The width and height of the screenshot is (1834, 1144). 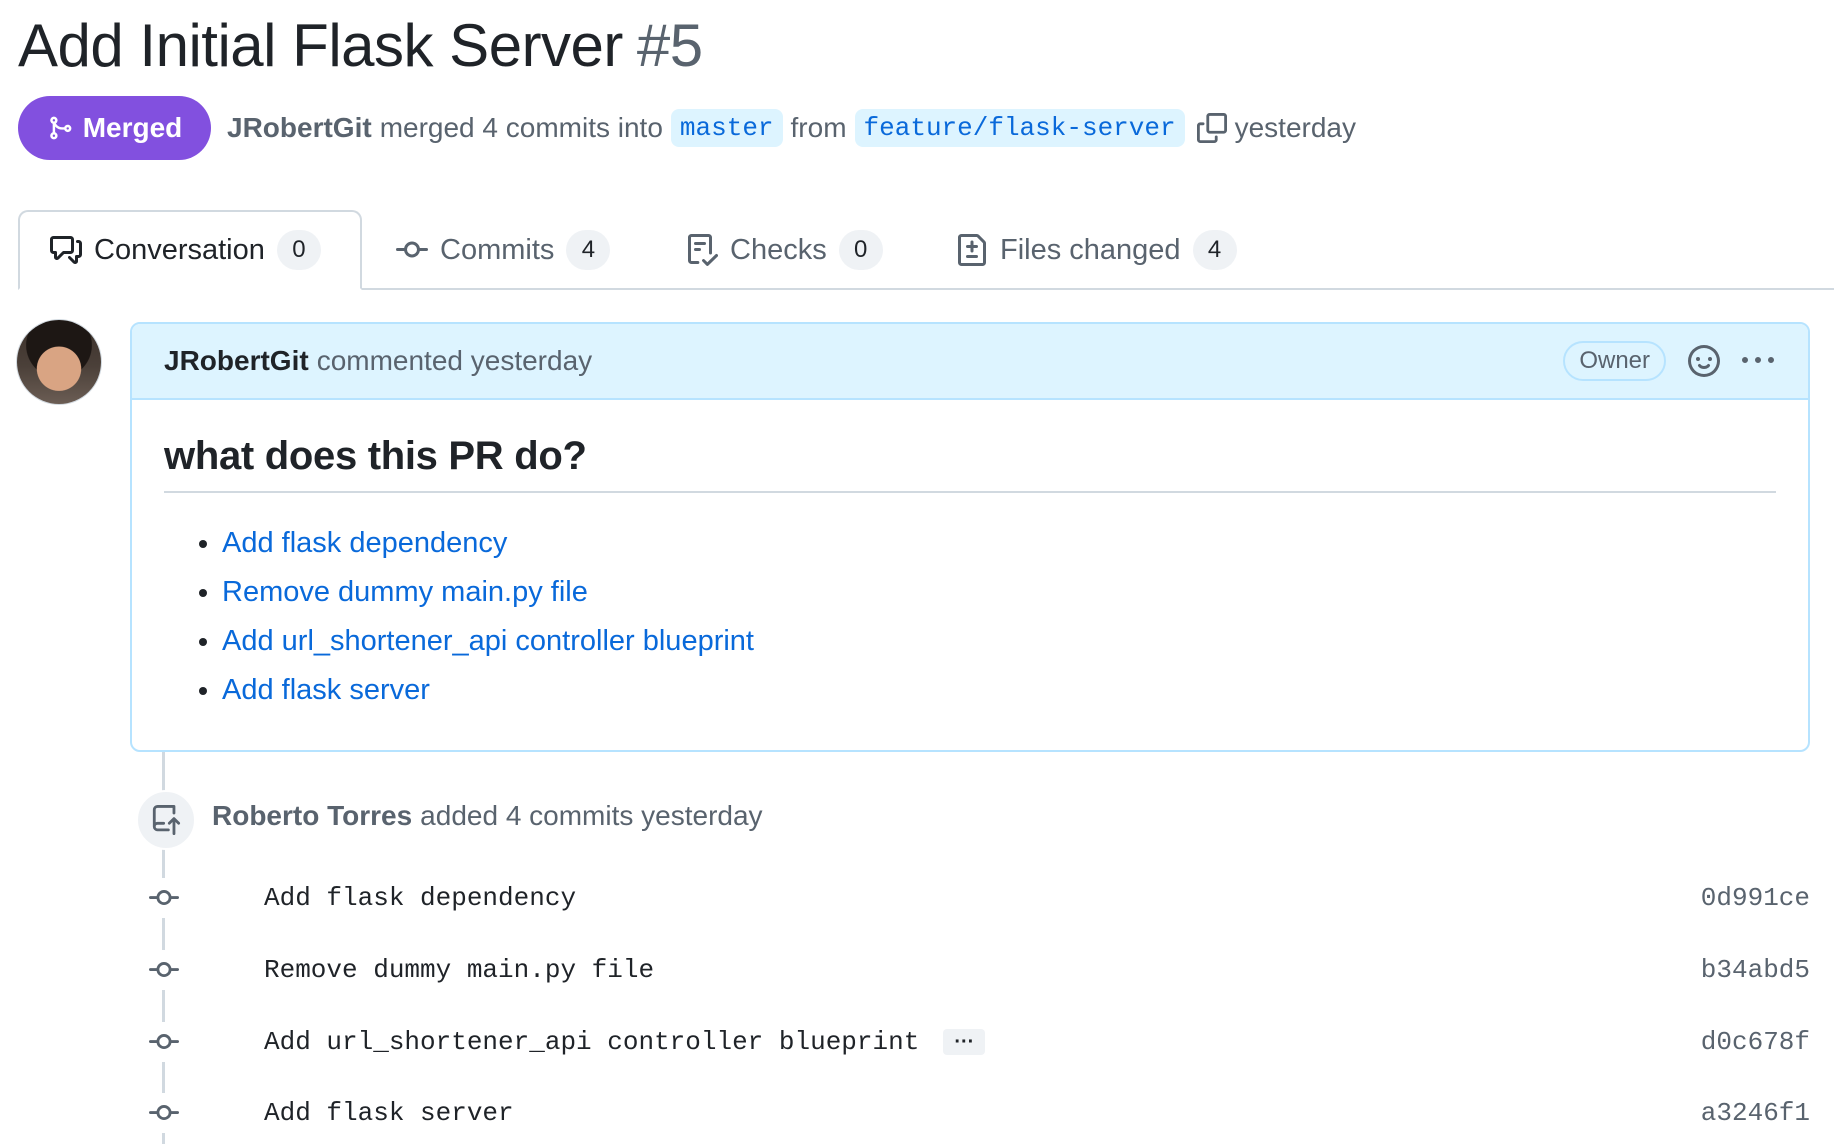 What do you see at coordinates (975, 970) in the screenshot?
I see `commit-row: Remove dummy main.py file b34abd5` at bounding box center [975, 970].